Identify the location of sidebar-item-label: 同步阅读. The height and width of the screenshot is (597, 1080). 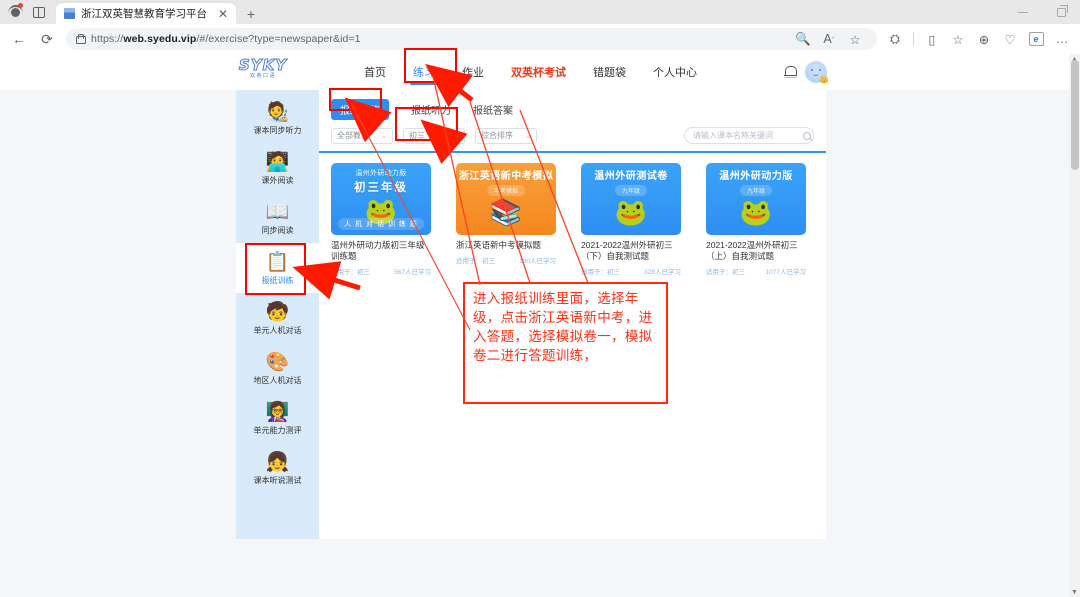
(277, 230).